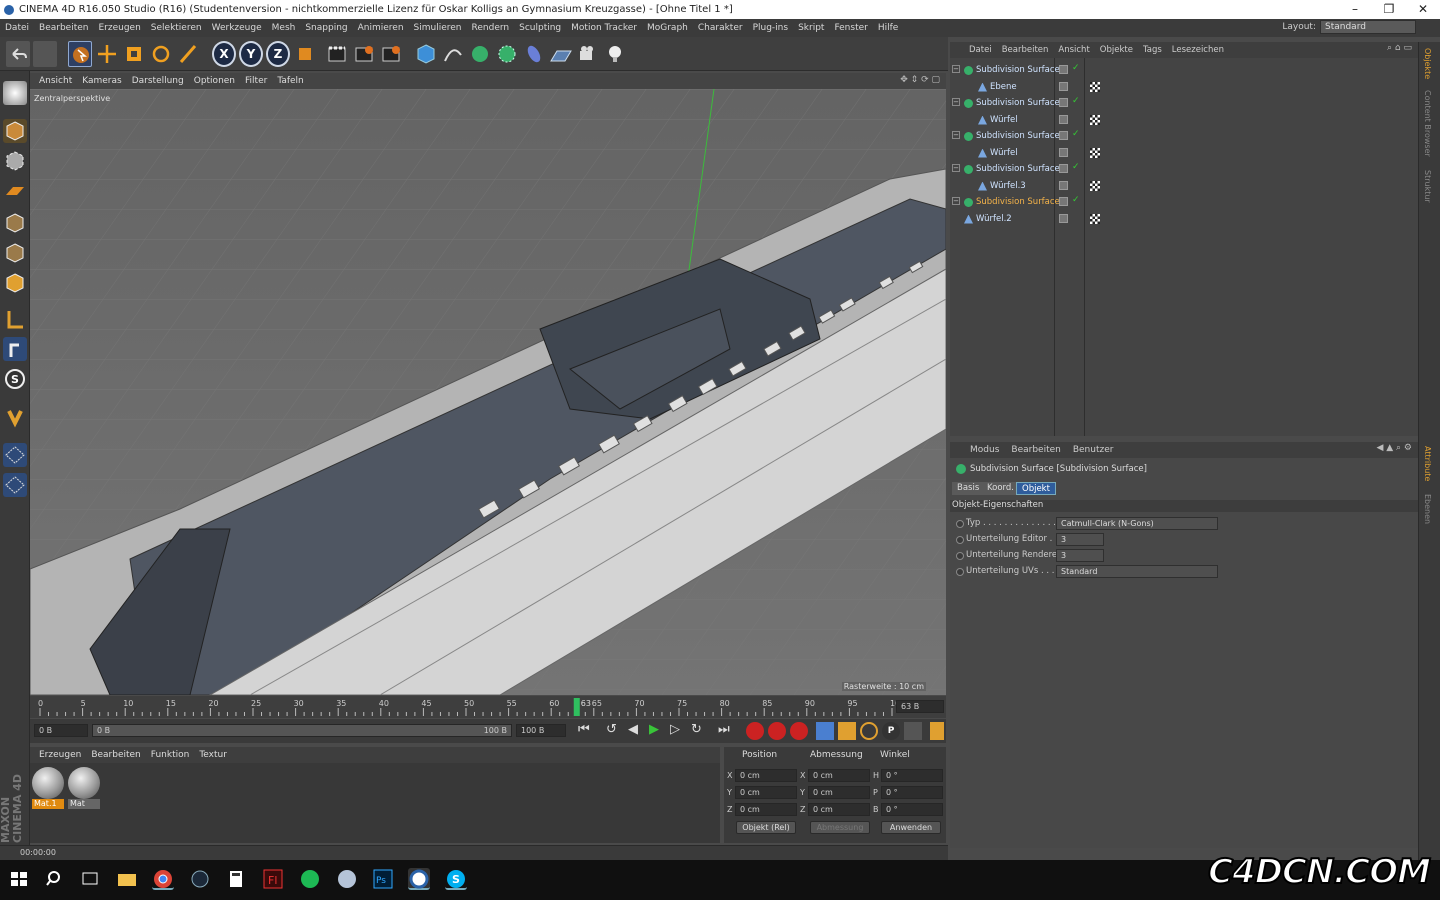 This screenshot has width=1440, height=900. Describe the element at coordinates (611, 729) in the screenshot. I see `prev-key-icon: ↺` at that location.